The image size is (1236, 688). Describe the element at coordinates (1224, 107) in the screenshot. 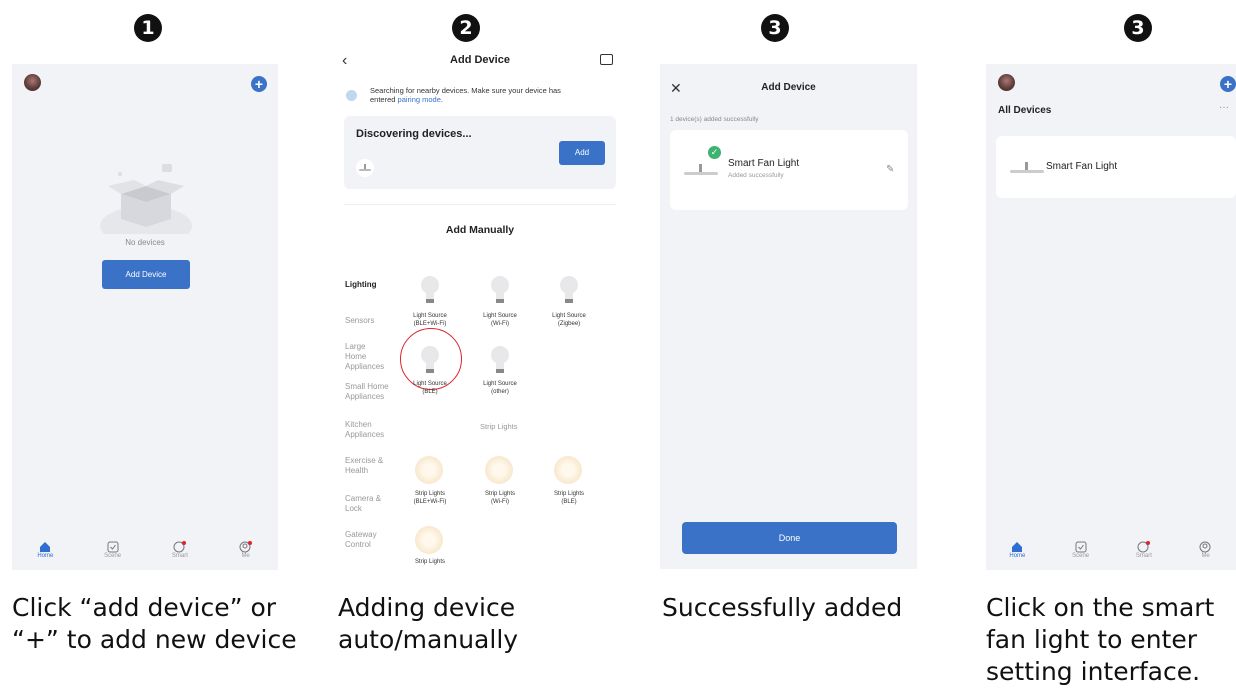

I see `more-icon: ···` at that location.